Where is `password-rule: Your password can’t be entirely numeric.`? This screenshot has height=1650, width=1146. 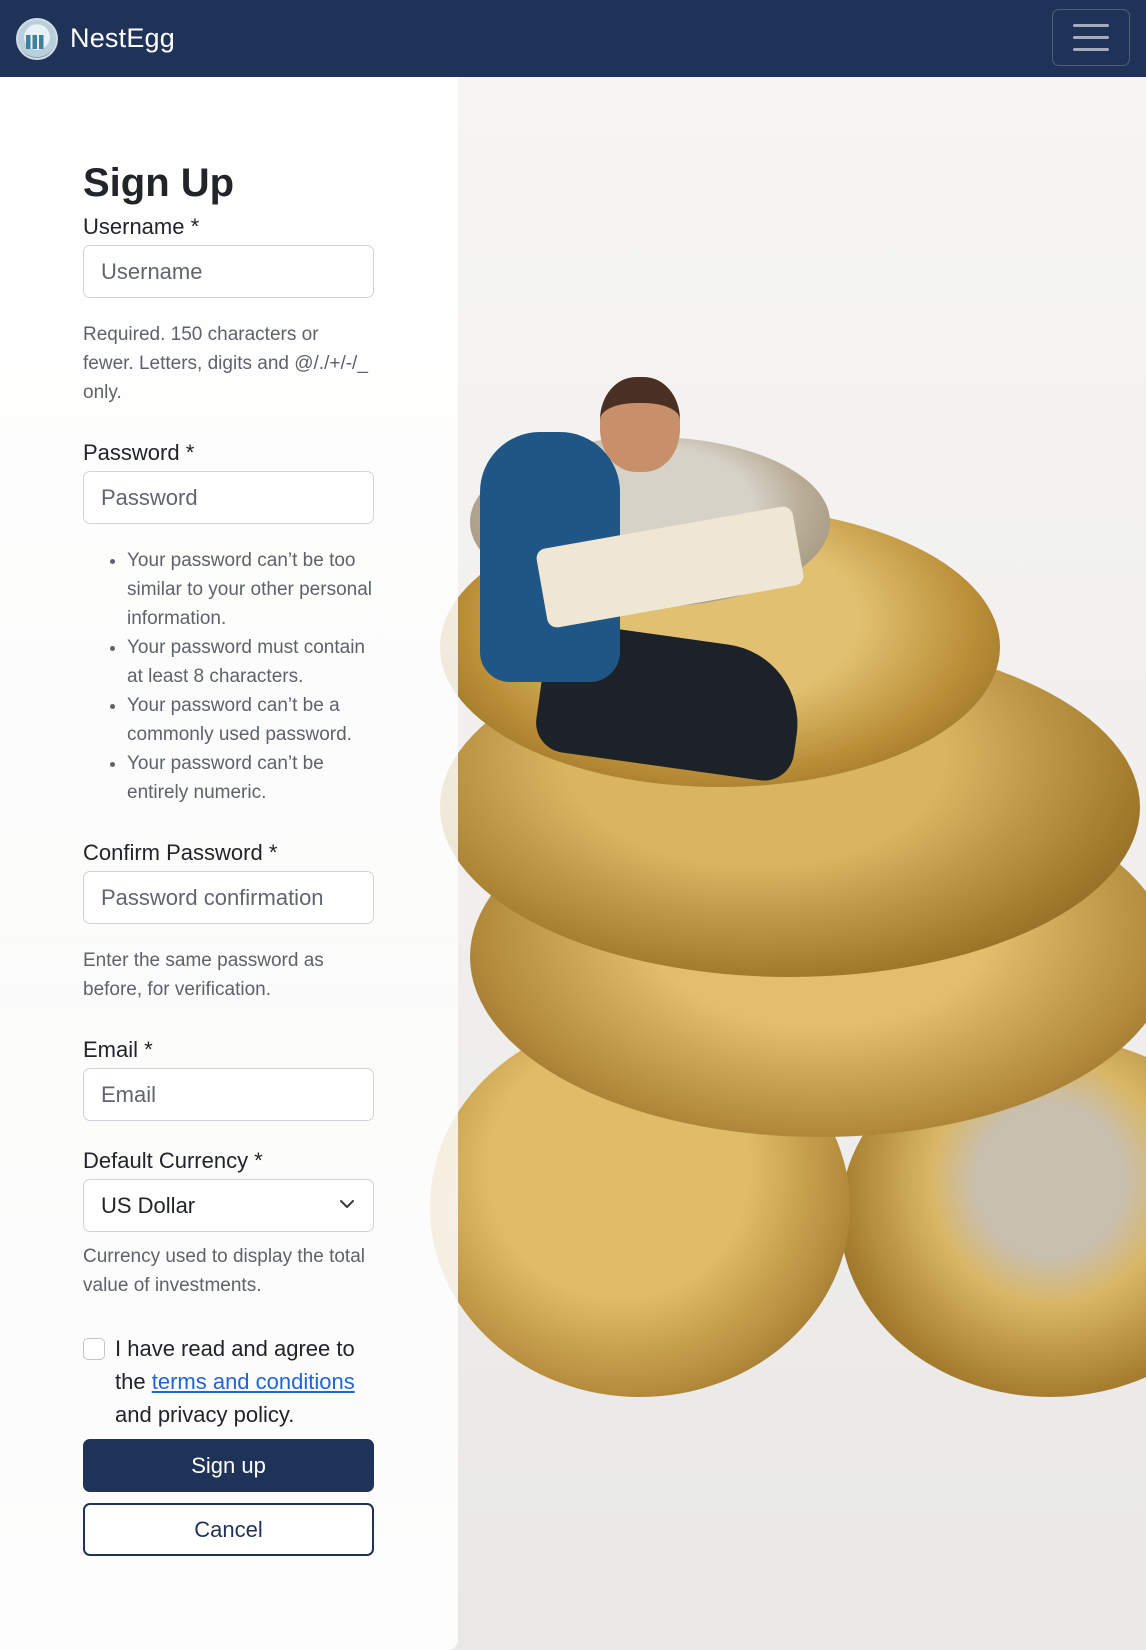
password-rule: Your password can’t be entirely numeric. is located at coordinates (250, 778).